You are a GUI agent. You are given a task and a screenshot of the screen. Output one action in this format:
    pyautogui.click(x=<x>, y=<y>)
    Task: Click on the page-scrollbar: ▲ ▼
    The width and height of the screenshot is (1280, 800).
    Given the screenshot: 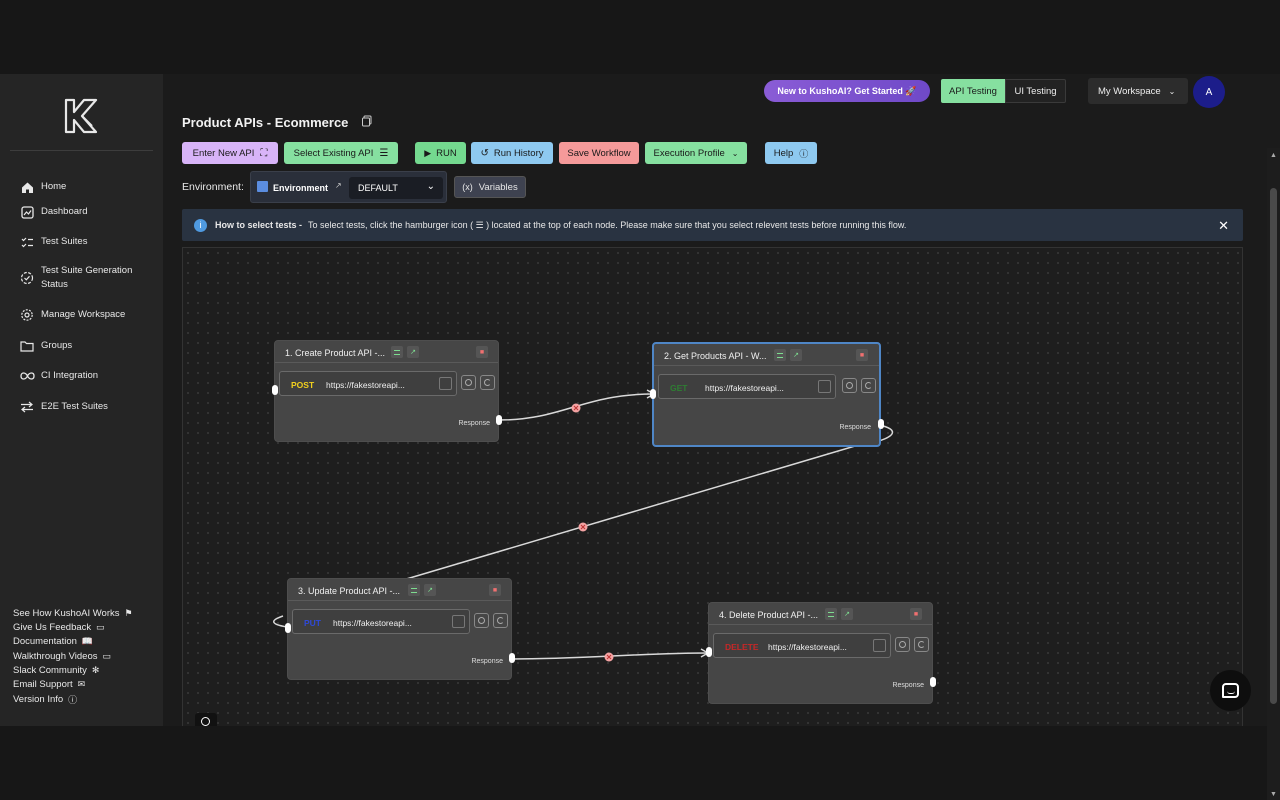 What is the action you would take?
    pyautogui.click(x=1273, y=474)
    